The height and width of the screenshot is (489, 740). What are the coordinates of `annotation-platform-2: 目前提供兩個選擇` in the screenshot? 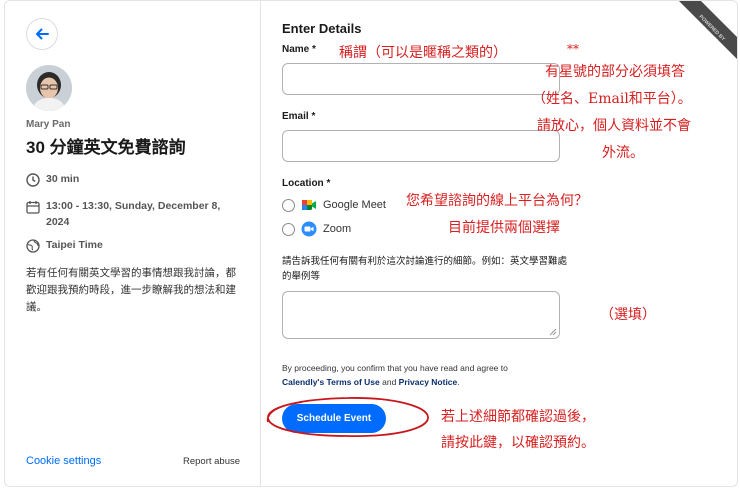 It's located at (504, 228).